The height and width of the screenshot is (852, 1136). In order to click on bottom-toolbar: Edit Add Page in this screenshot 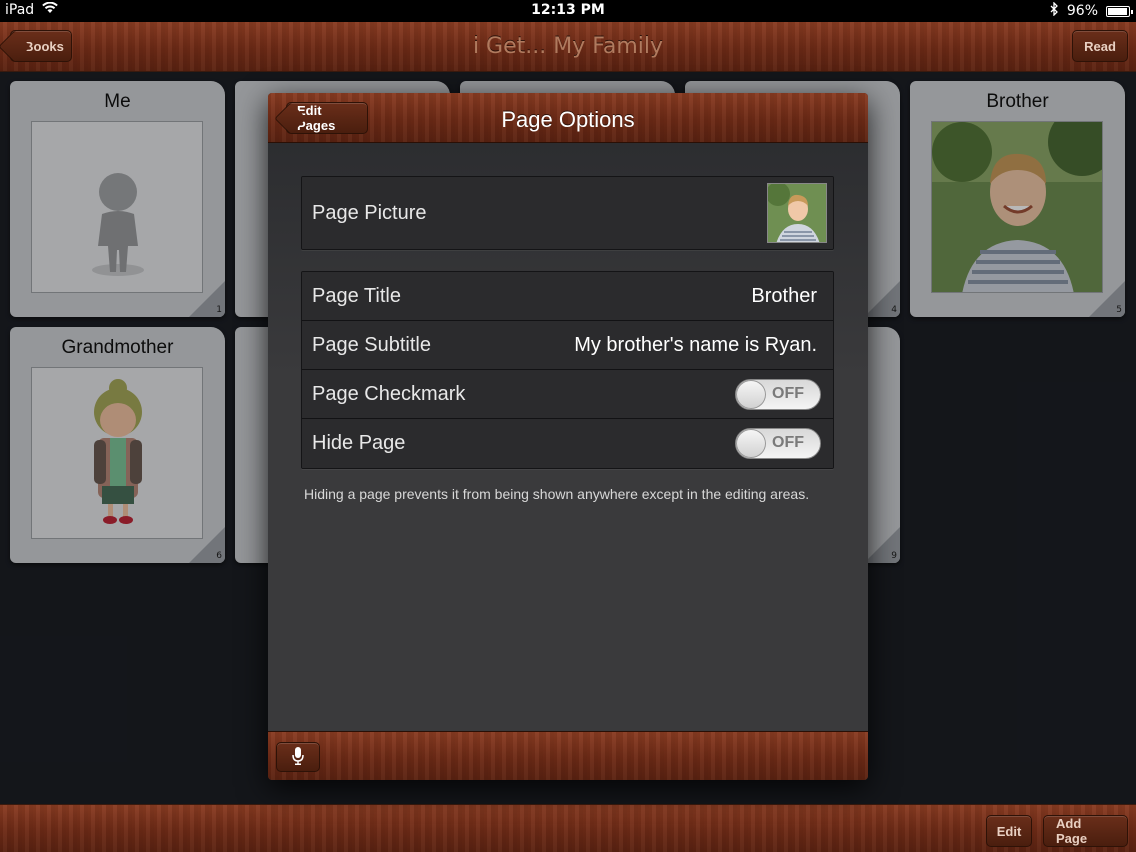, I will do `click(568, 828)`.